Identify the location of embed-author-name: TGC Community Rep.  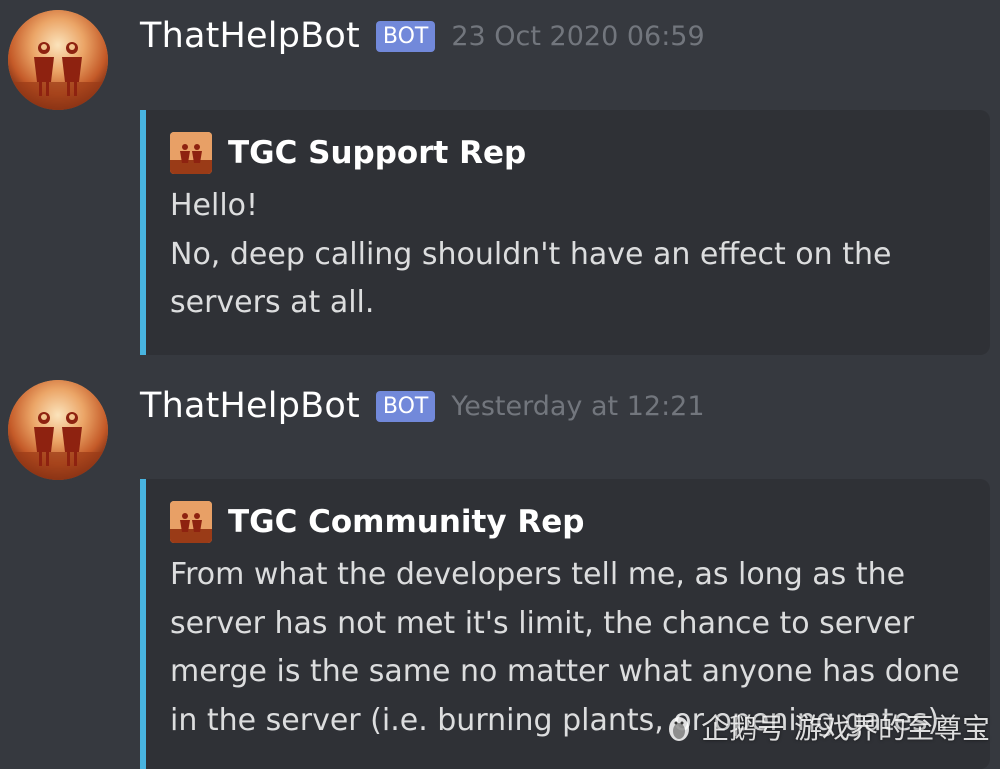
(406, 522).